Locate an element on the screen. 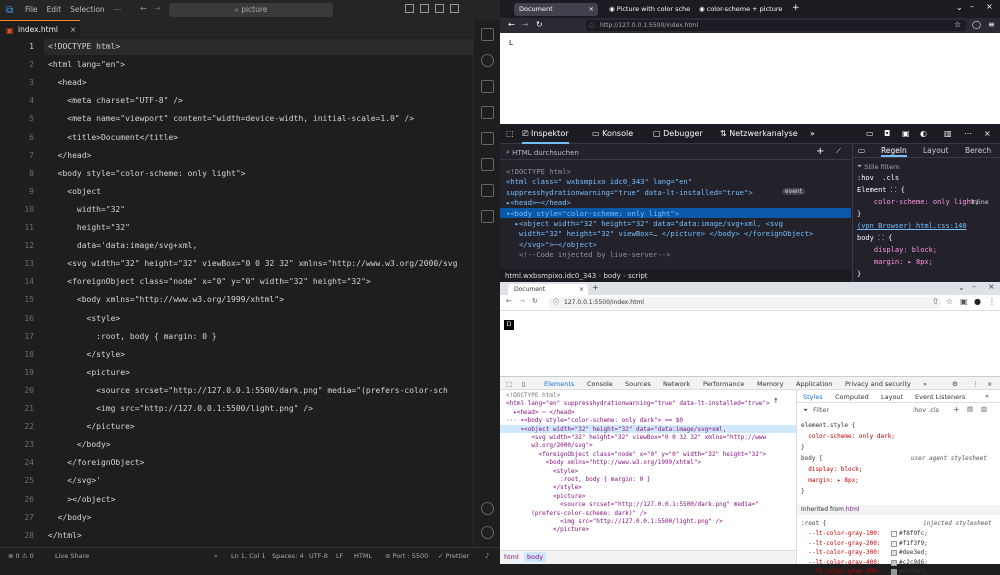  run-debug-icon is located at coordinates (487, 112).